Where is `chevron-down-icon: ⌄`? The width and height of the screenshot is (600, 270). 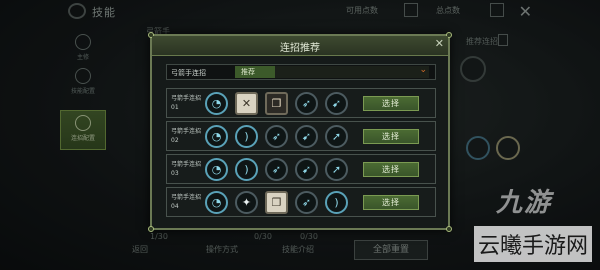
chevron-down-icon: ⌄ is located at coordinates (423, 70).